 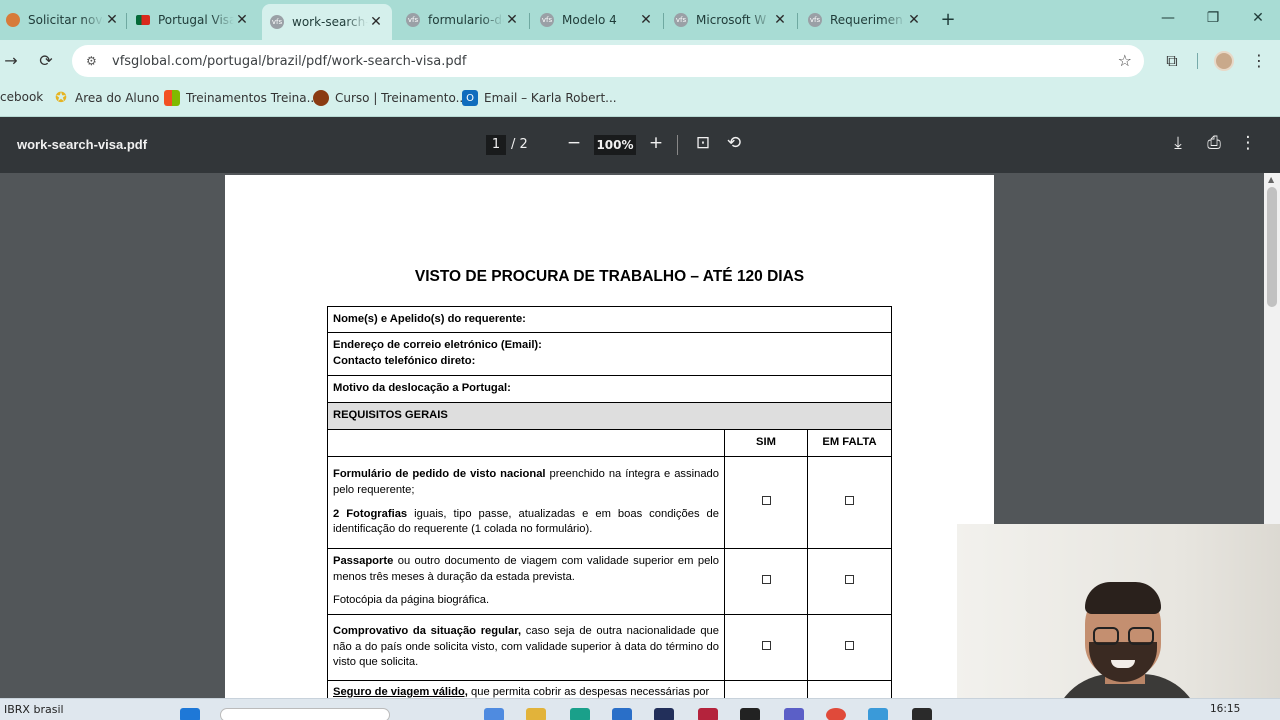 I want to click on fit-page-icon: ⊡, so click(x=703, y=143).